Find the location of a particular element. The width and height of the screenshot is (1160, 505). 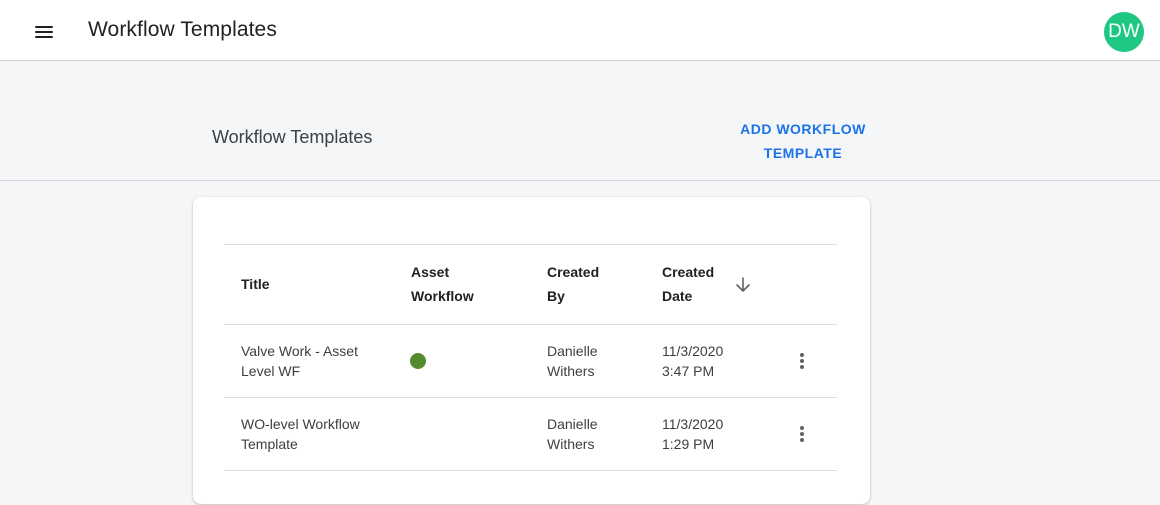

add-button-label-line2: TEMPLATE is located at coordinates (803, 153).